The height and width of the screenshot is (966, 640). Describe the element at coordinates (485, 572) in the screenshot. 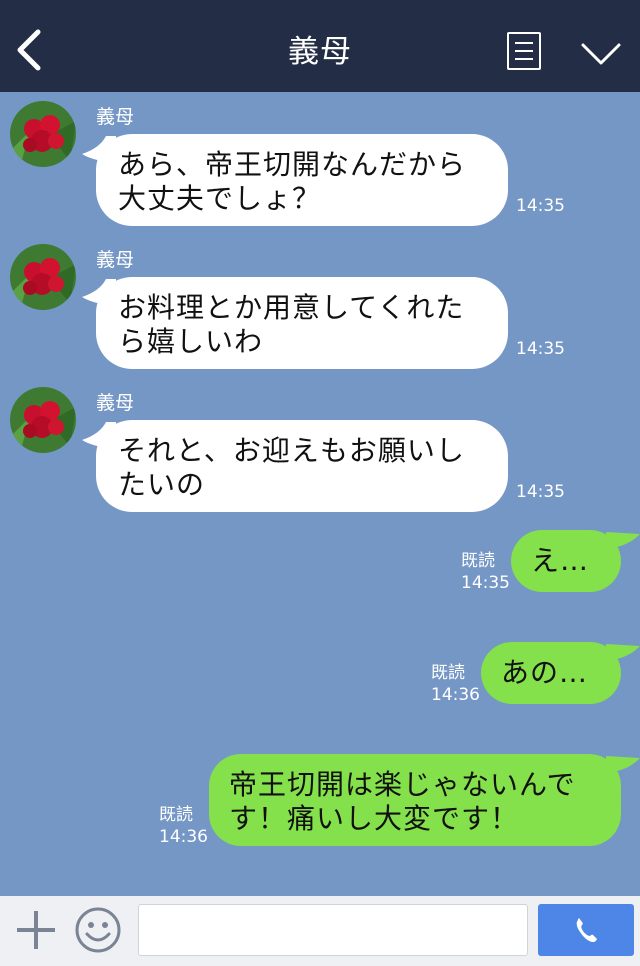

I see `message-meta: 既読 14:35` at that location.